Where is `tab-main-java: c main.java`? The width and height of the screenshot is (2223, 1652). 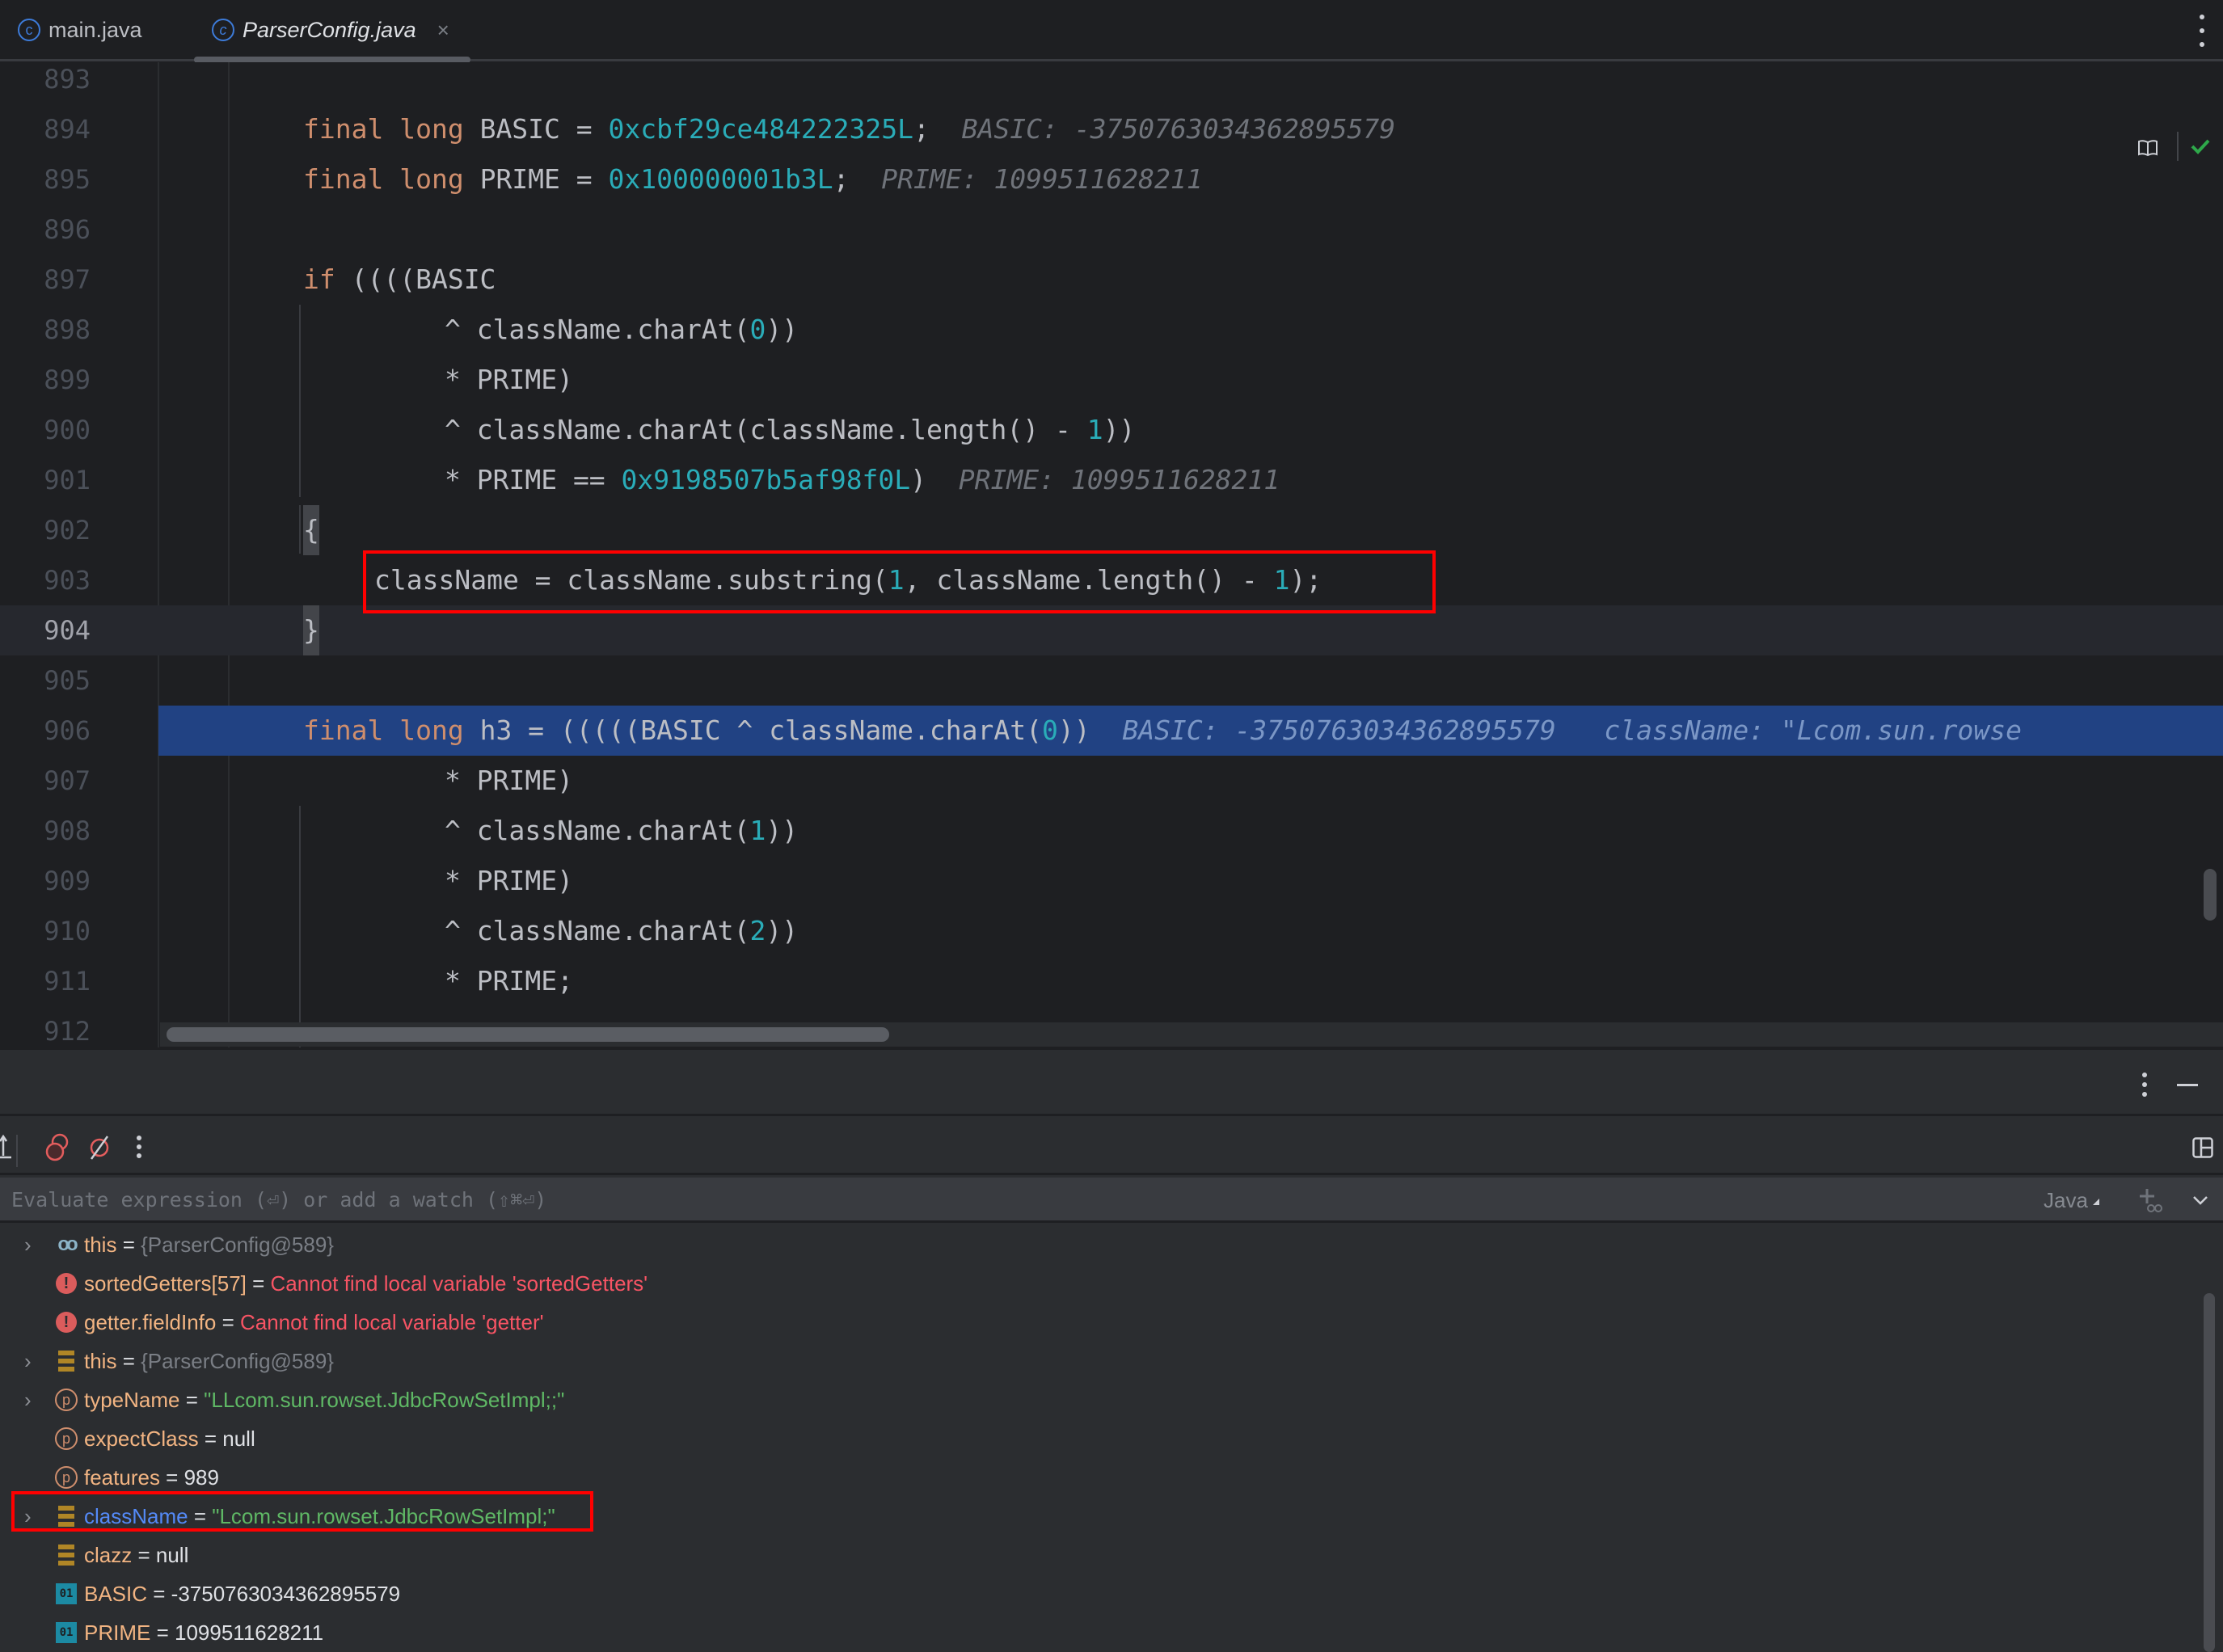
tab-main-java: c main.java is located at coordinates (80, 30).